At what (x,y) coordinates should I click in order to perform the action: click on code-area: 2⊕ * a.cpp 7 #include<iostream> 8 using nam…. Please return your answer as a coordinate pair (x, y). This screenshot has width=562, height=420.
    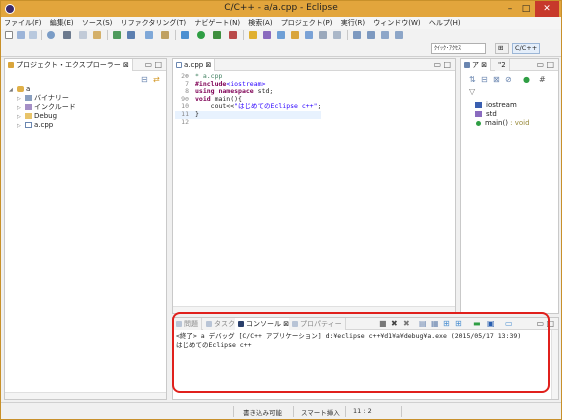
    Looking at the image, I should click on (248, 99).